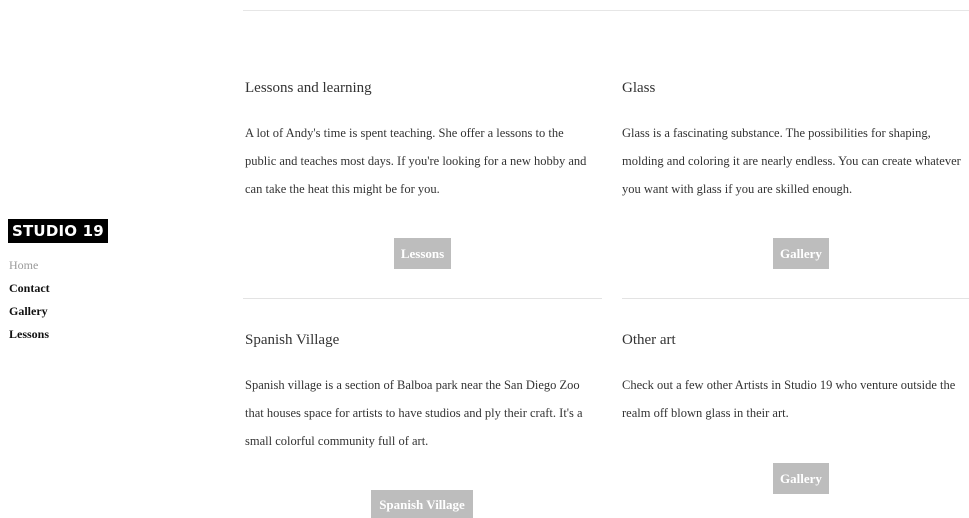 The height and width of the screenshot is (518, 969). I want to click on site-logo: STUDIO 19, so click(58, 231).